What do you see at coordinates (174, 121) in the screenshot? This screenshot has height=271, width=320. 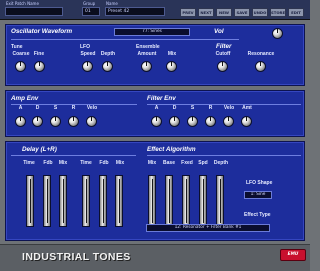 I see `filter-decay-knob` at bounding box center [174, 121].